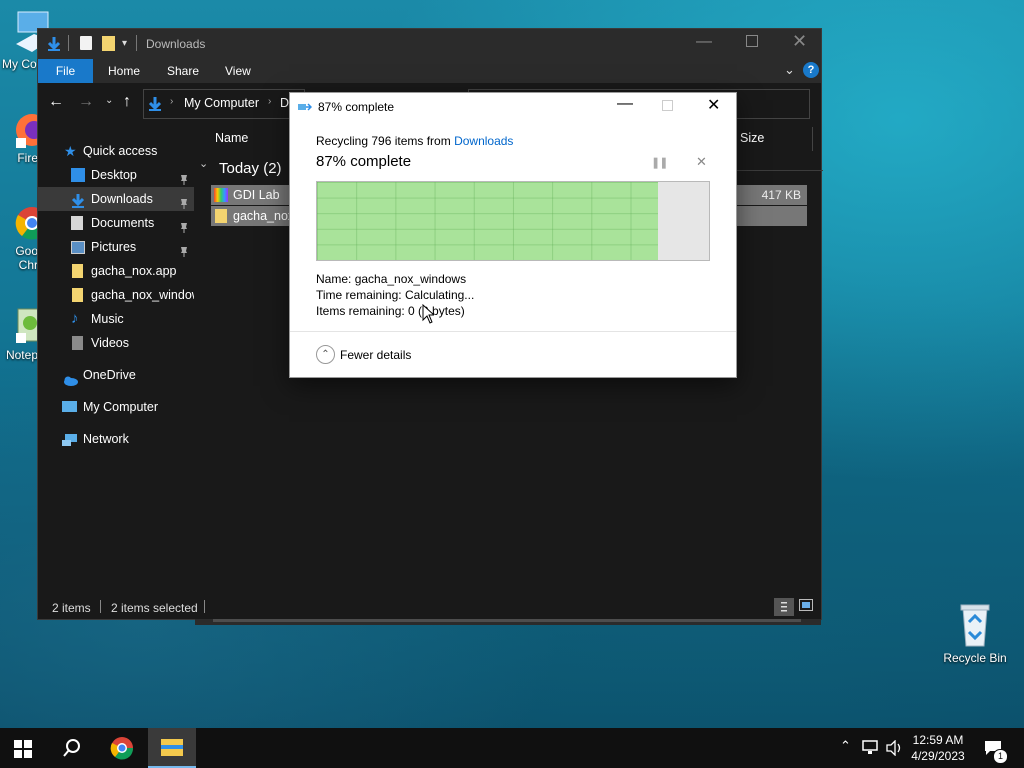 The height and width of the screenshot is (768, 1024). Describe the element at coordinates (264, 216) in the screenshot. I see `file-name: gacha_nox` at that location.